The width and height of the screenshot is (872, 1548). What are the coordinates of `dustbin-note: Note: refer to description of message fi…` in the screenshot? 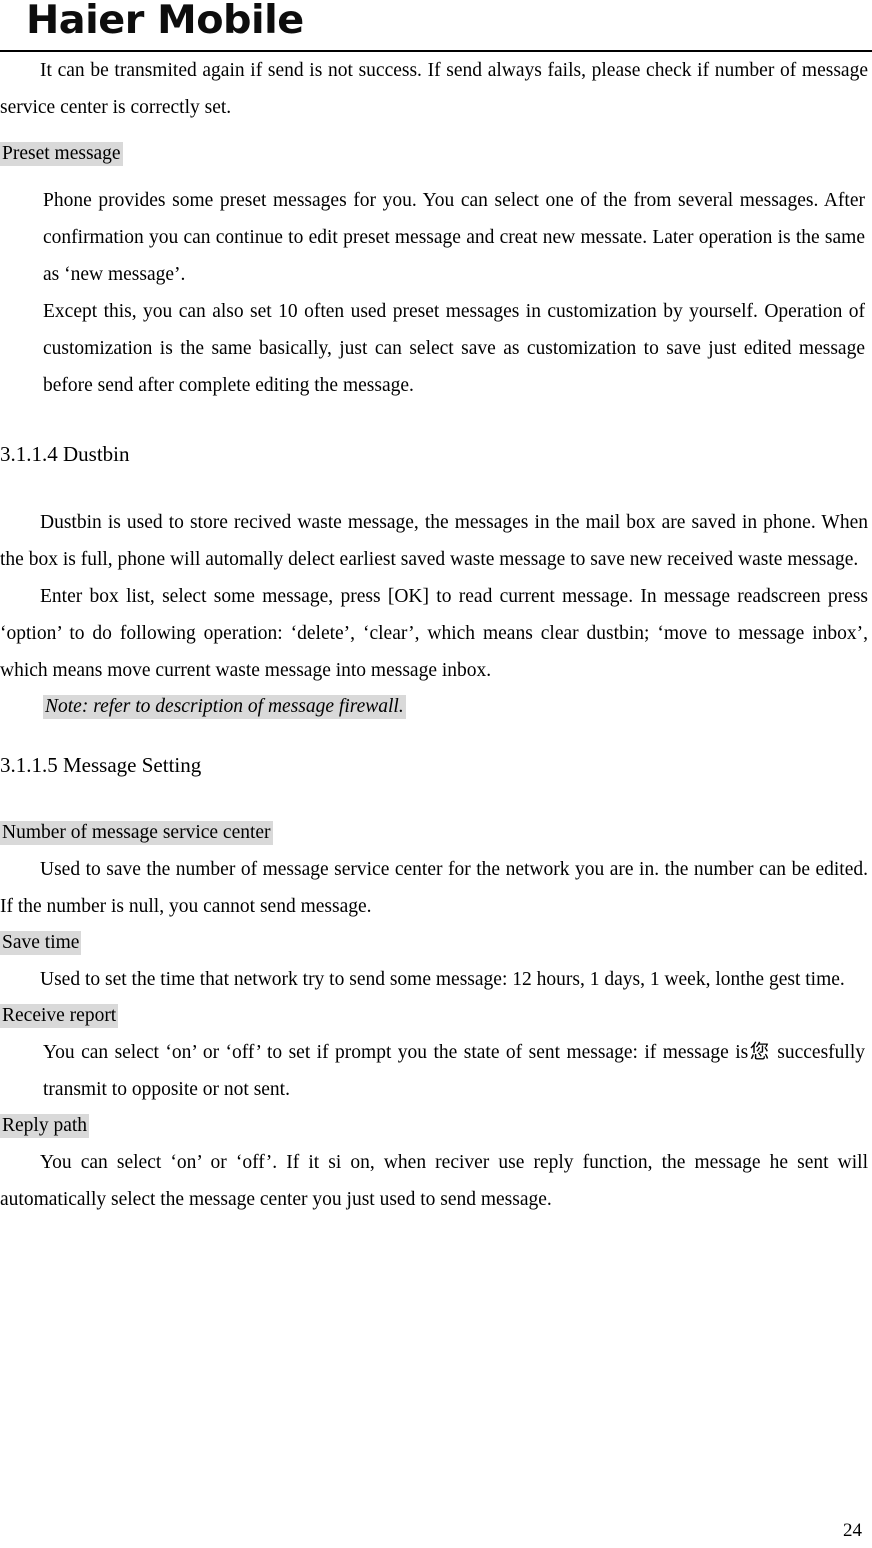 It's located at (224, 707).